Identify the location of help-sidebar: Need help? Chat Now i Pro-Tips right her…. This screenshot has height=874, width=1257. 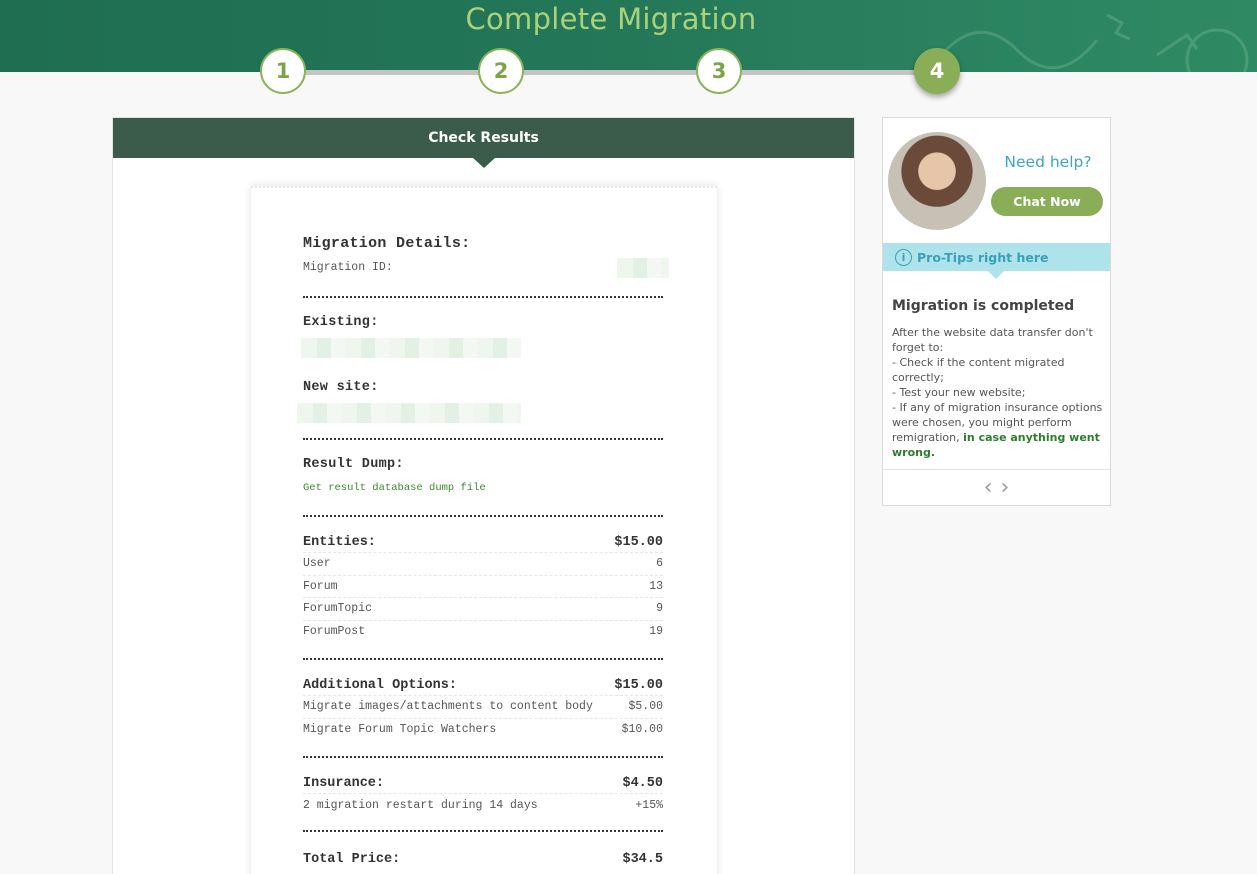
(996, 311).